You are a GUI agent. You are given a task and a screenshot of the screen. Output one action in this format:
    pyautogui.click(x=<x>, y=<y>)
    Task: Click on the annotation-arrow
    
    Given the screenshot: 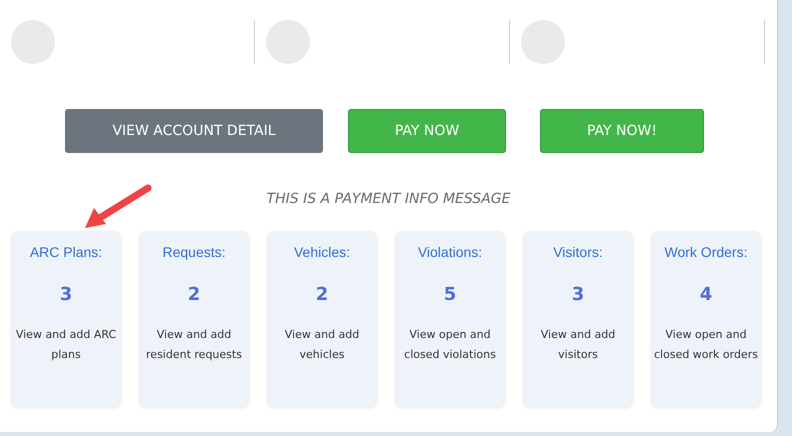 What is the action you would take?
    pyautogui.click(x=118, y=206)
    